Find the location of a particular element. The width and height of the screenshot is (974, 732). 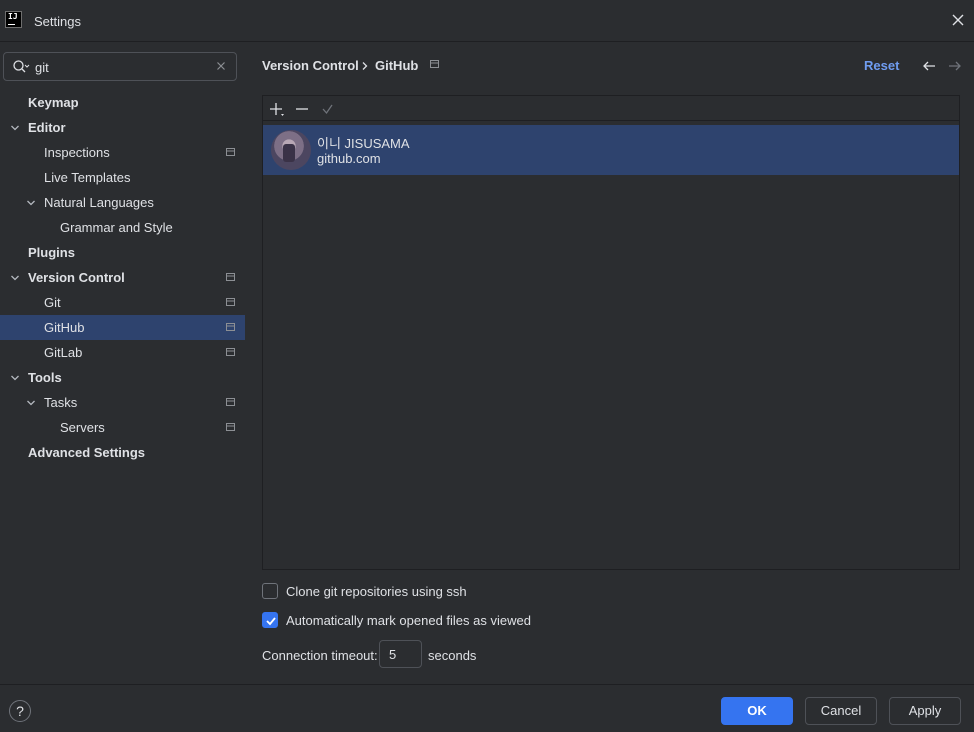

account-avatar is located at coordinates (291, 150).